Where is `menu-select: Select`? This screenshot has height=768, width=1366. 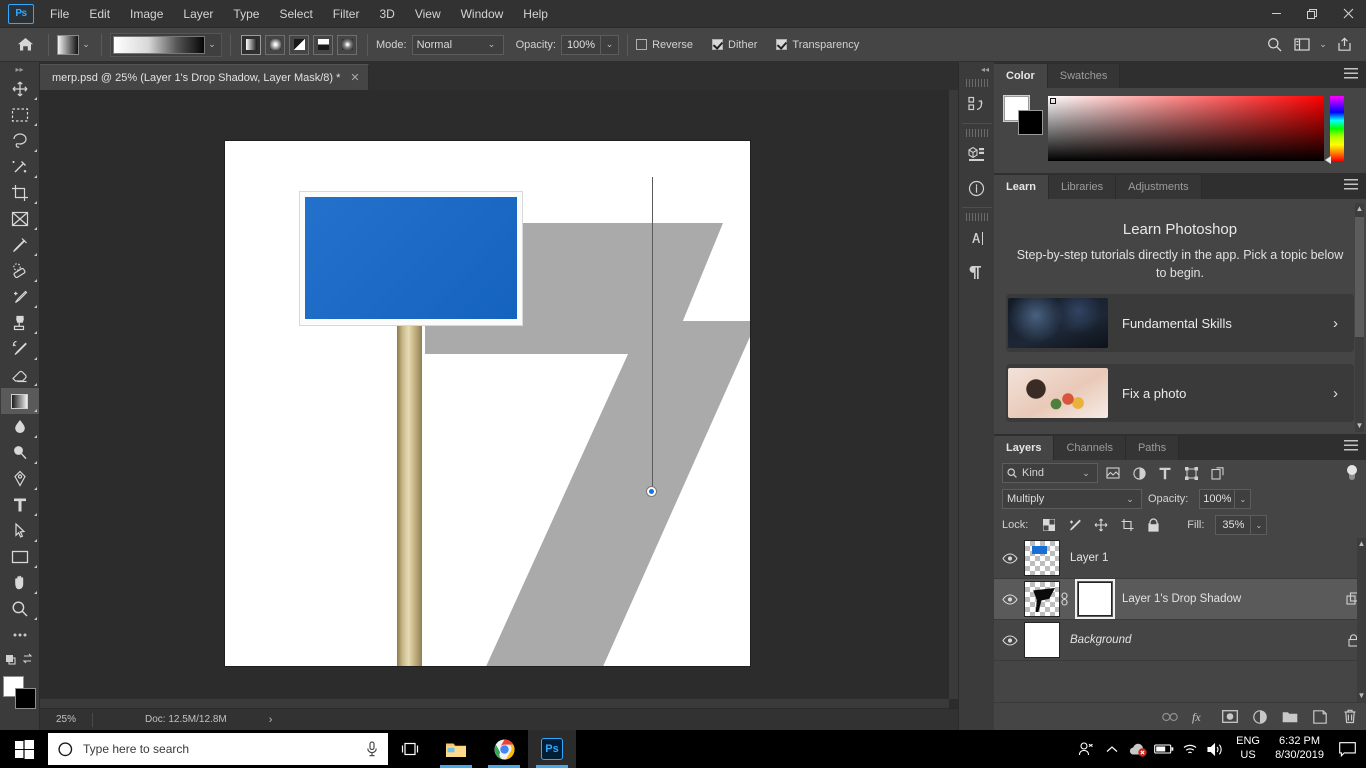
menu-select: Select is located at coordinates (295, 14).